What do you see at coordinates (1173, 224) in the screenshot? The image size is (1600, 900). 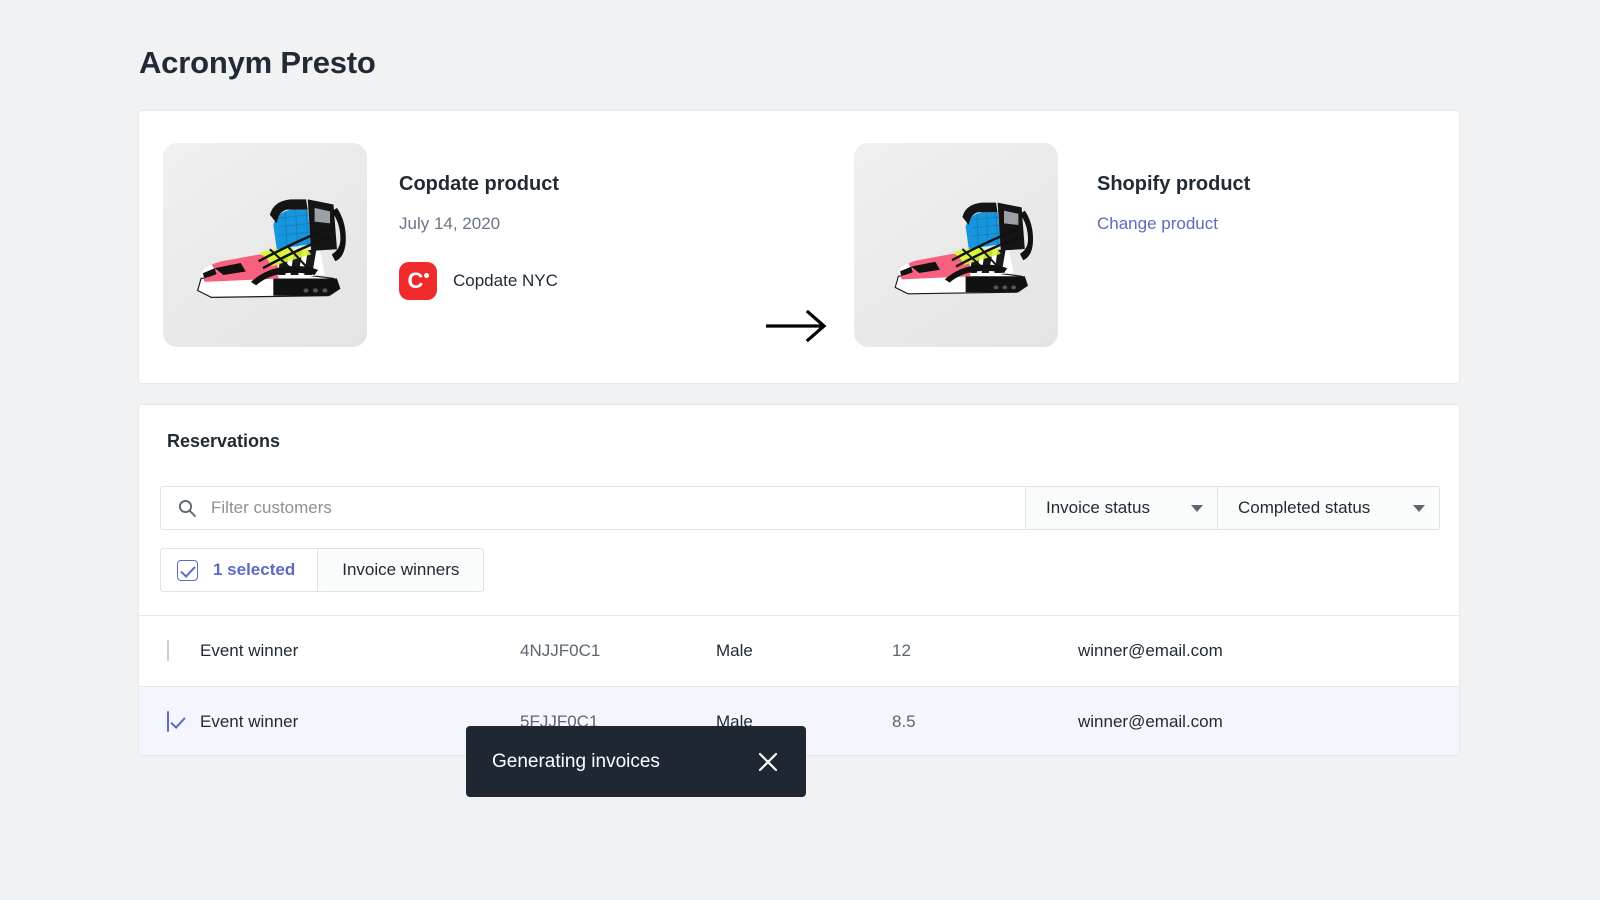 I see `change-product-link: Change product` at bounding box center [1173, 224].